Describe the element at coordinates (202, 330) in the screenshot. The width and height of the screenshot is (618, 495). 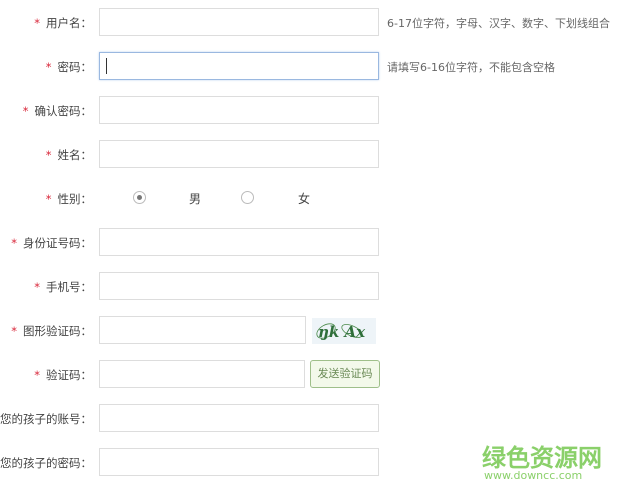
I see `captcha-input` at that location.